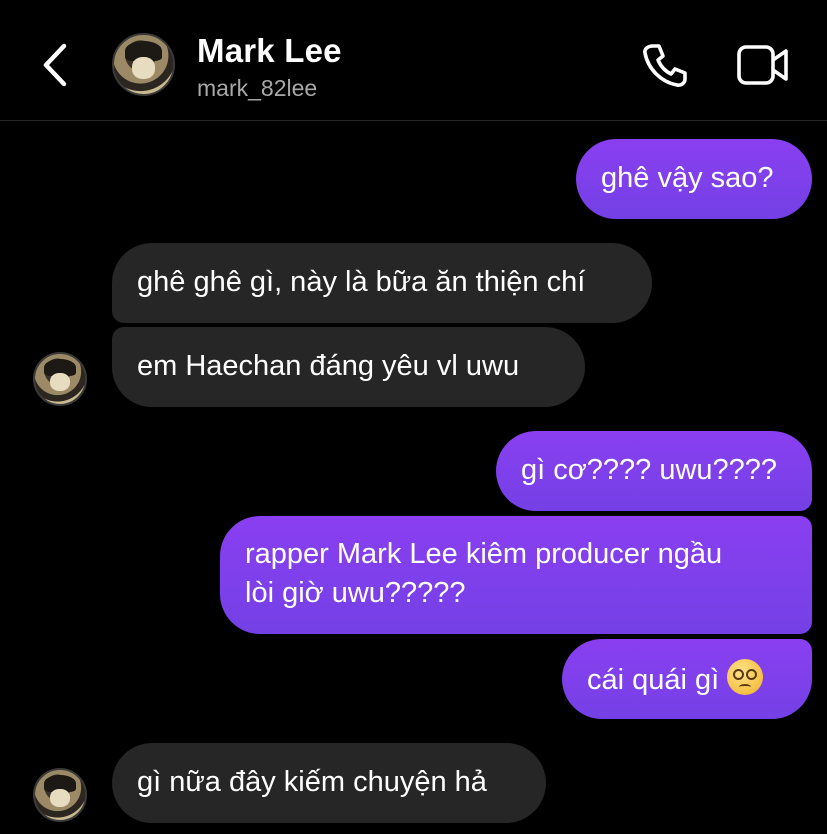 This screenshot has width=827, height=834. I want to click on message-text: em Haechan đáng yêu vl uwu, so click(328, 366).